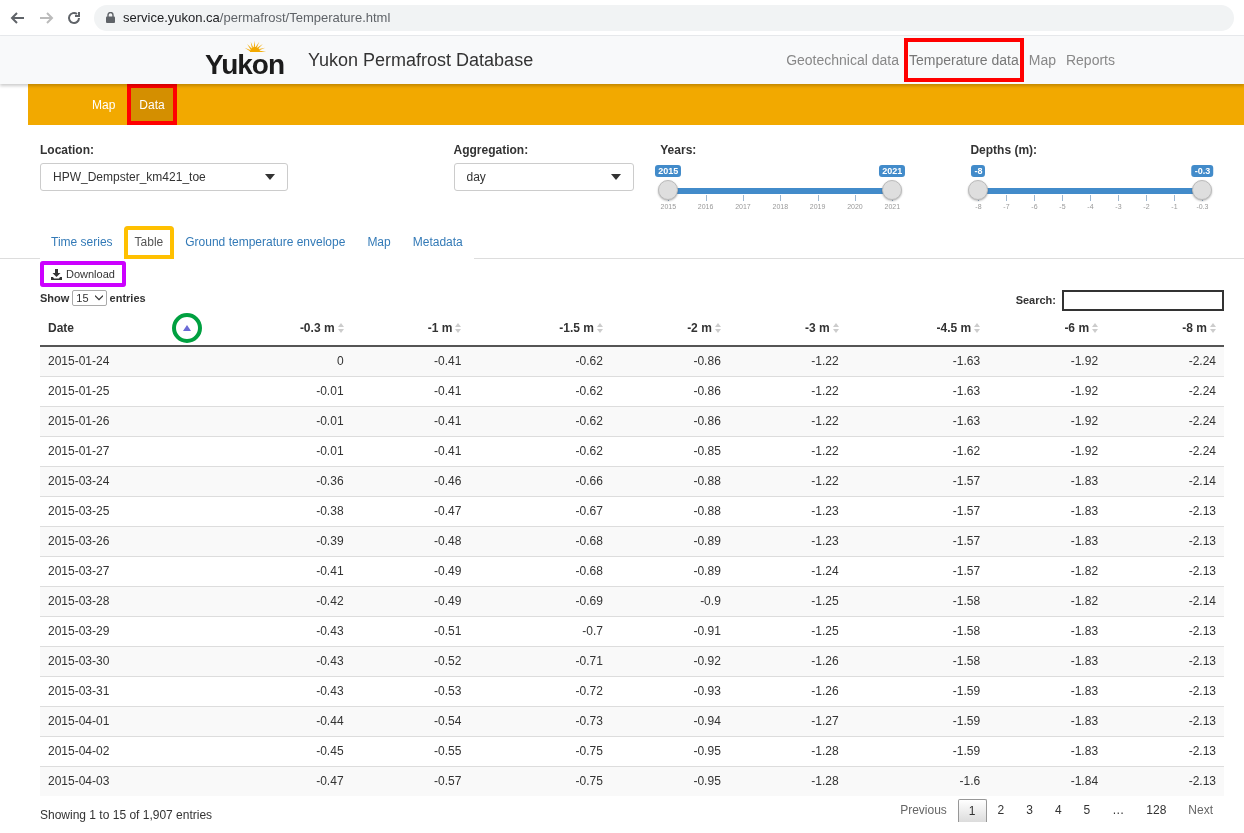  I want to click on table-cell: 0, so click(281, 361).